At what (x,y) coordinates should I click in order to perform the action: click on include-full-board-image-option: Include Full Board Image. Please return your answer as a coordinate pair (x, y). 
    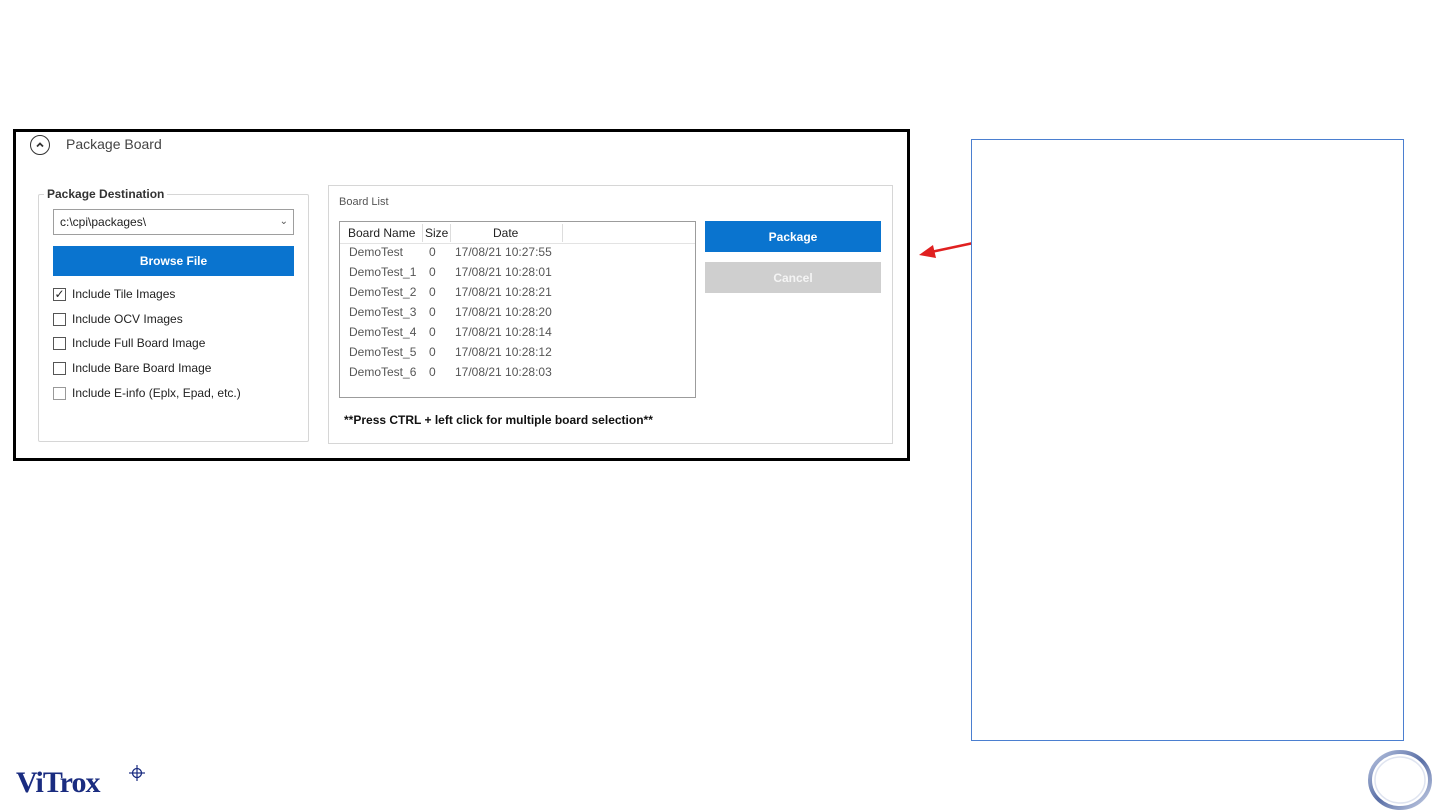
    Looking at the image, I should click on (129, 343).